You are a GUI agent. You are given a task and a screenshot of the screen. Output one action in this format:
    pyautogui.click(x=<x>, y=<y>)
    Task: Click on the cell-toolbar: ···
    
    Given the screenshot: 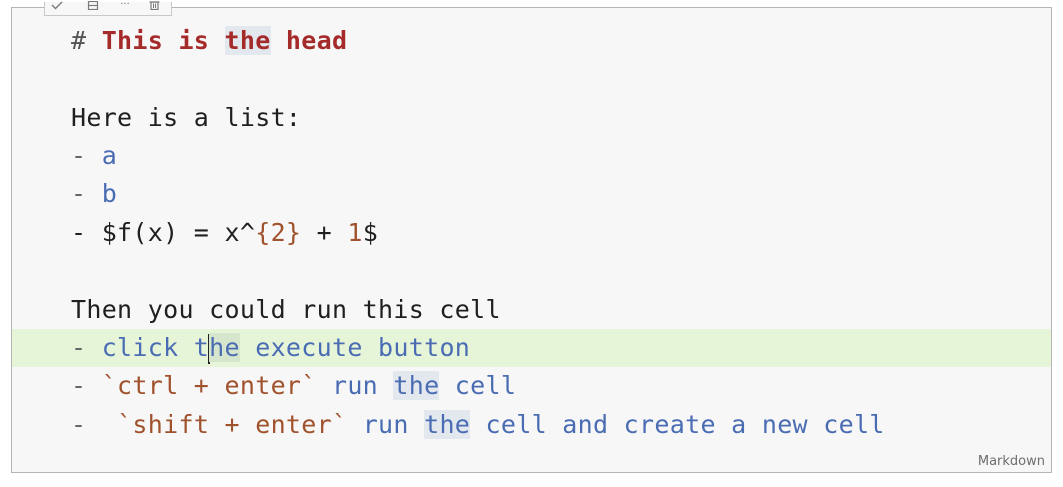 What is the action you would take?
    pyautogui.click(x=108, y=8)
    